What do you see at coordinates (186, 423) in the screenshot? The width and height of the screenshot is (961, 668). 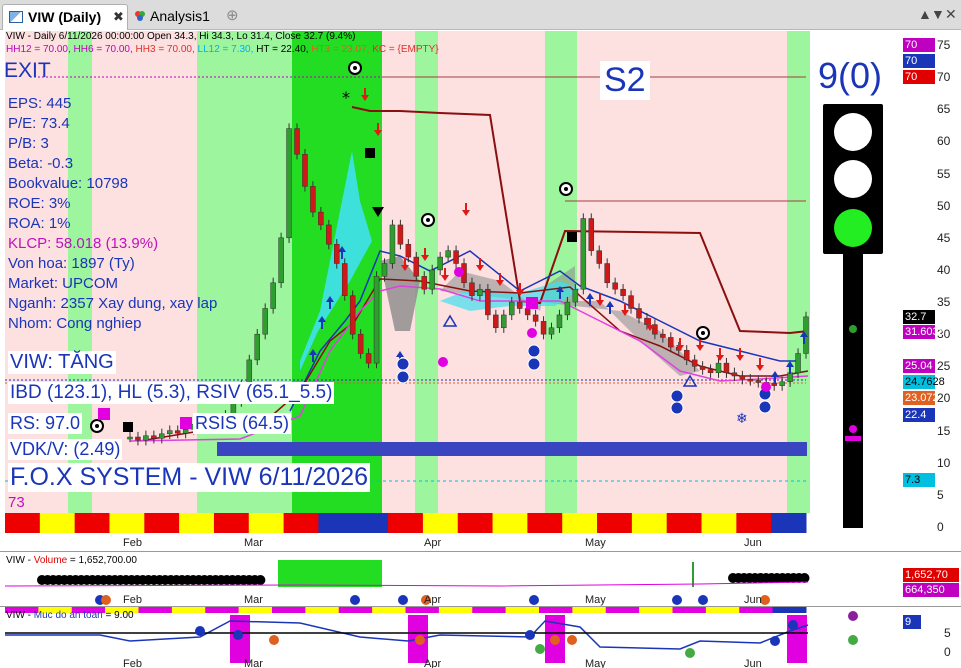 I see `magenta-square` at bounding box center [186, 423].